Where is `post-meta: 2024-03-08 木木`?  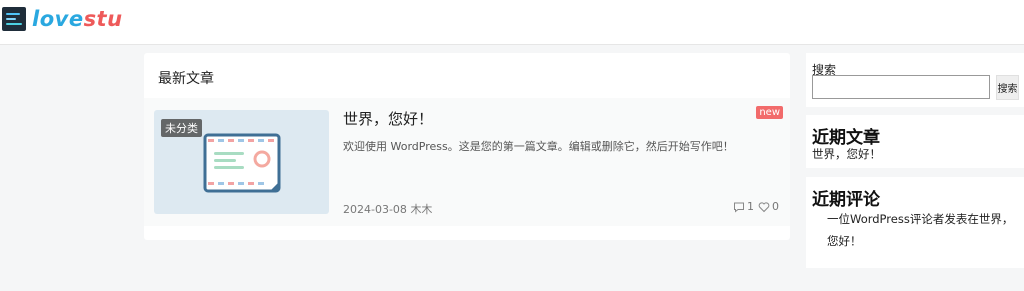 post-meta: 2024-03-08 木木 is located at coordinates (387, 209).